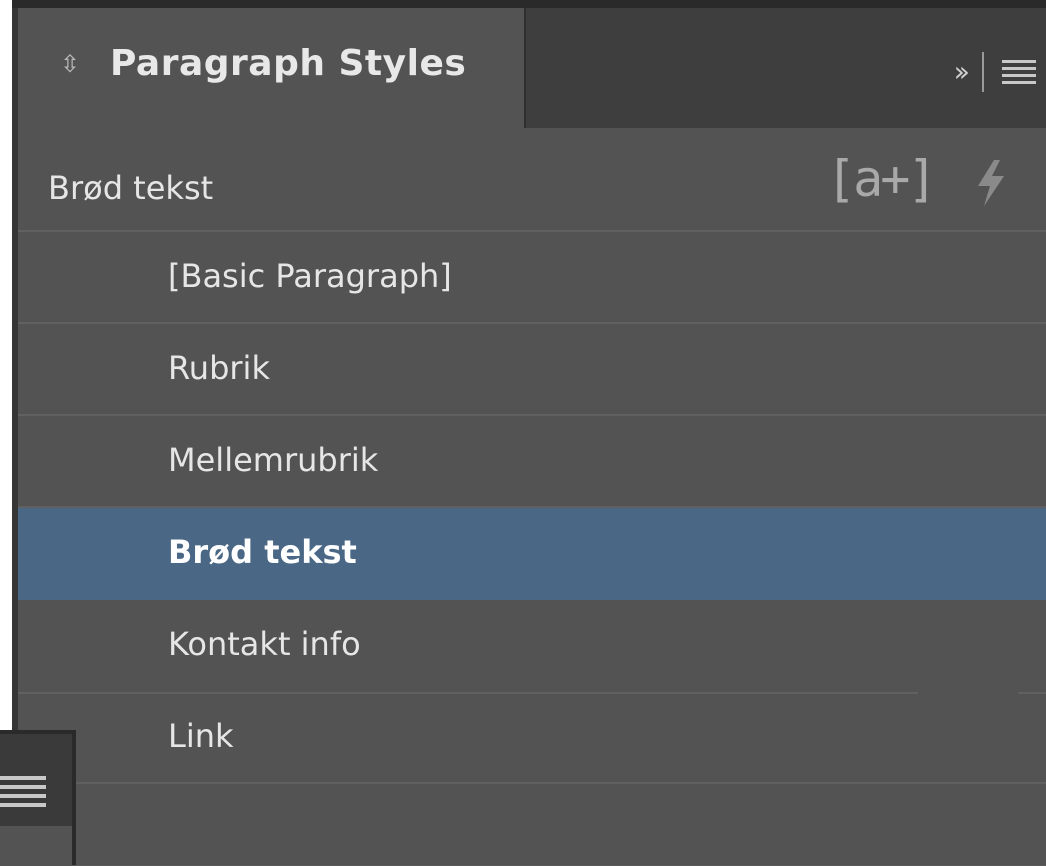 This screenshot has width=1046, height=866. What do you see at coordinates (881, 179) in the screenshot?
I see `create-new-style-icon: [a+]` at bounding box center [881, 179].